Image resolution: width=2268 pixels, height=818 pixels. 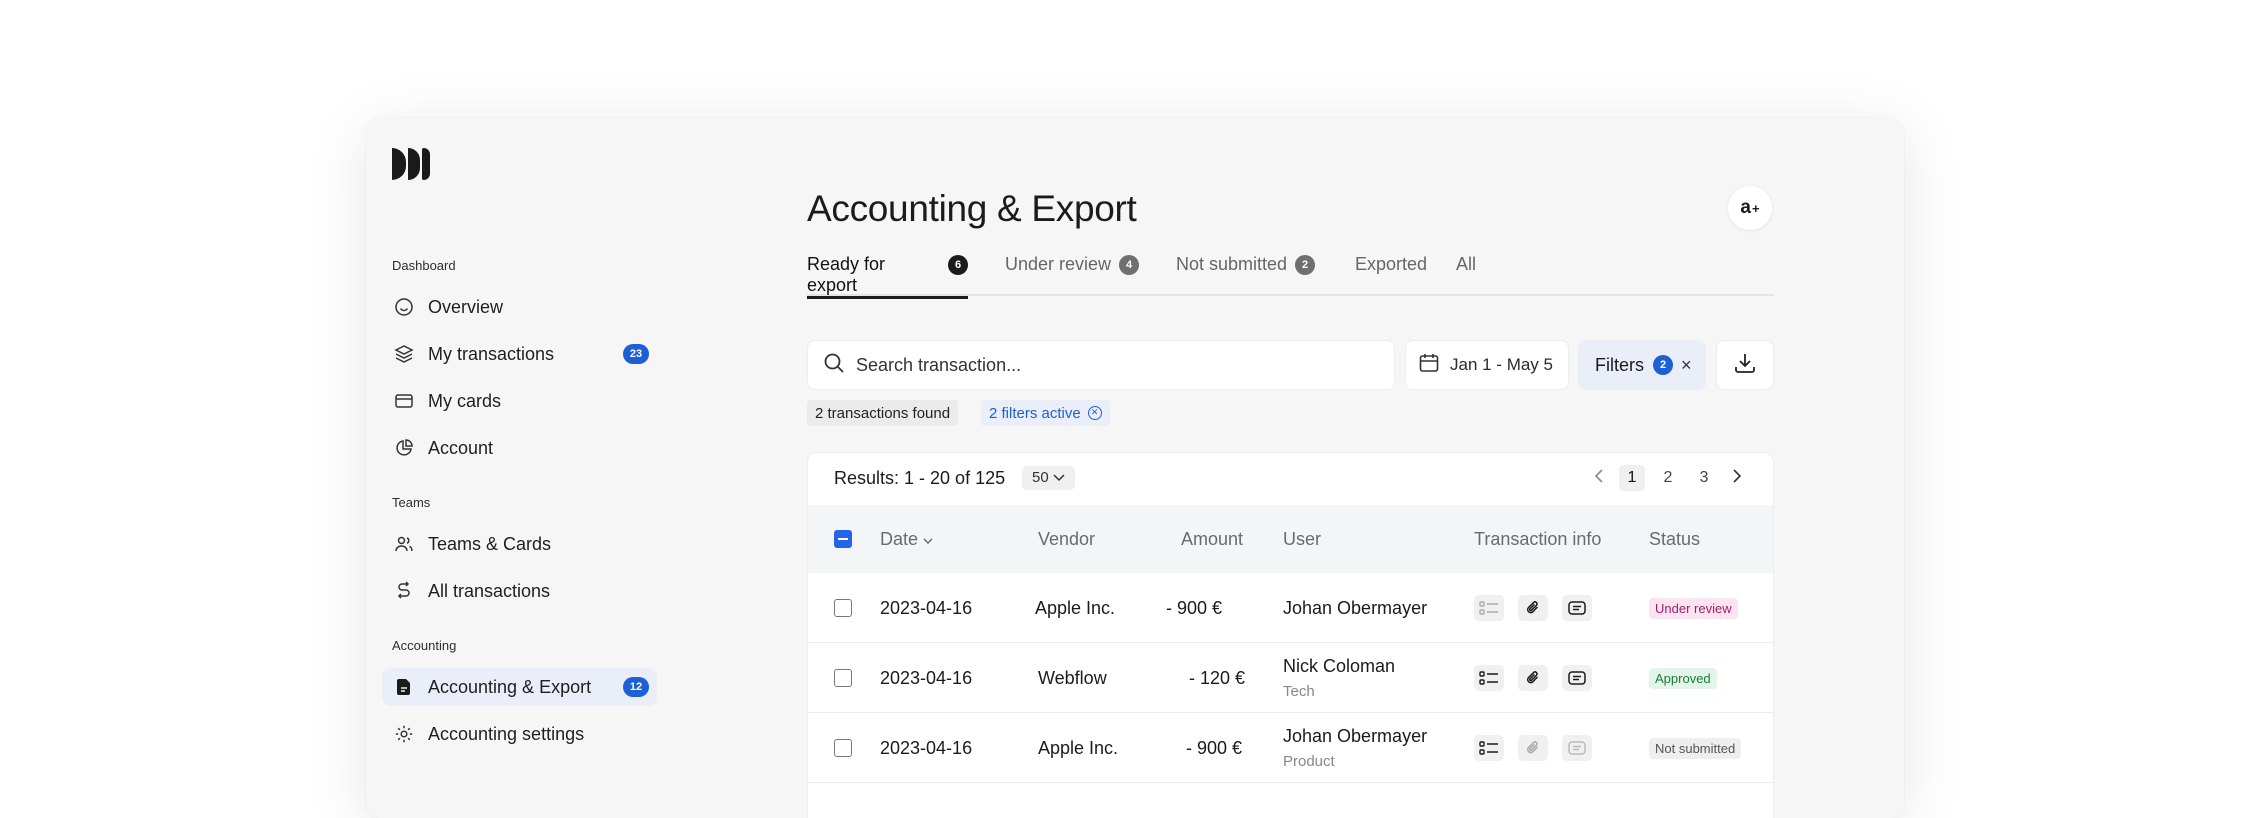 I want to click on tab-label: Not submitted, so click(x=1232, y=264).